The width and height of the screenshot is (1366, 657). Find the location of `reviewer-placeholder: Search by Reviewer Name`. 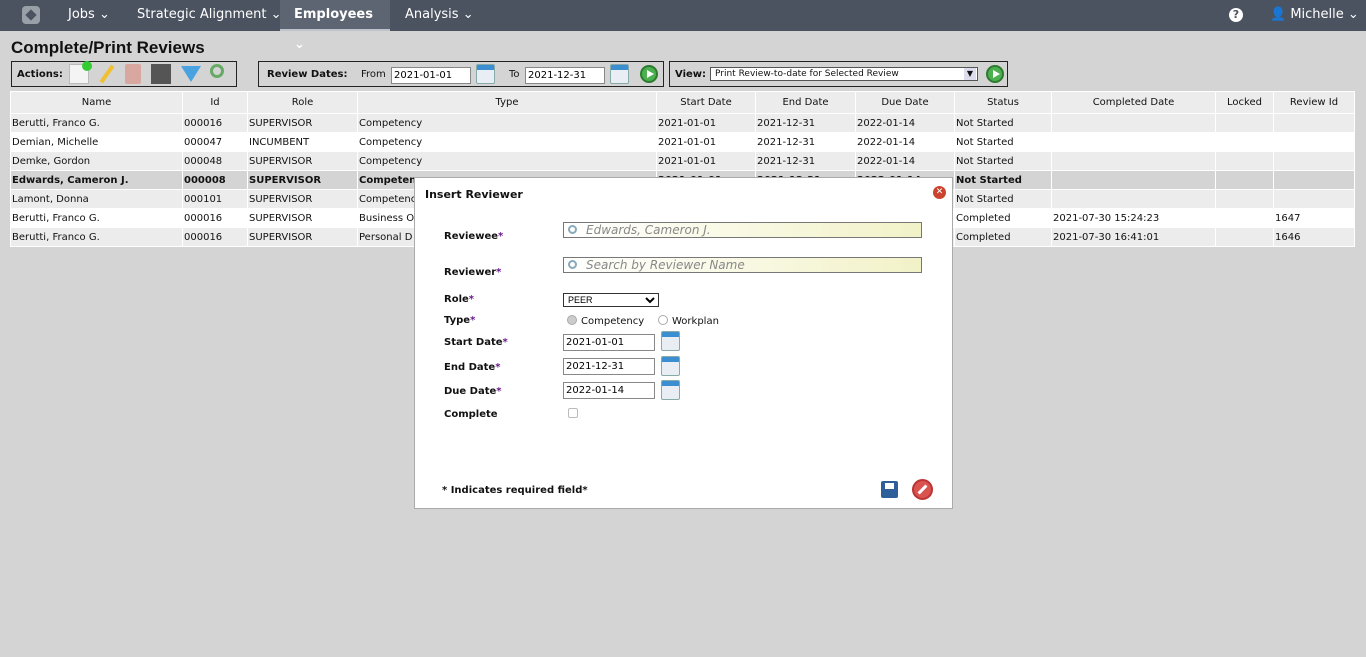

reviewer-placeholder: Search by Reviewer Name is located at coordinates (665, 265).